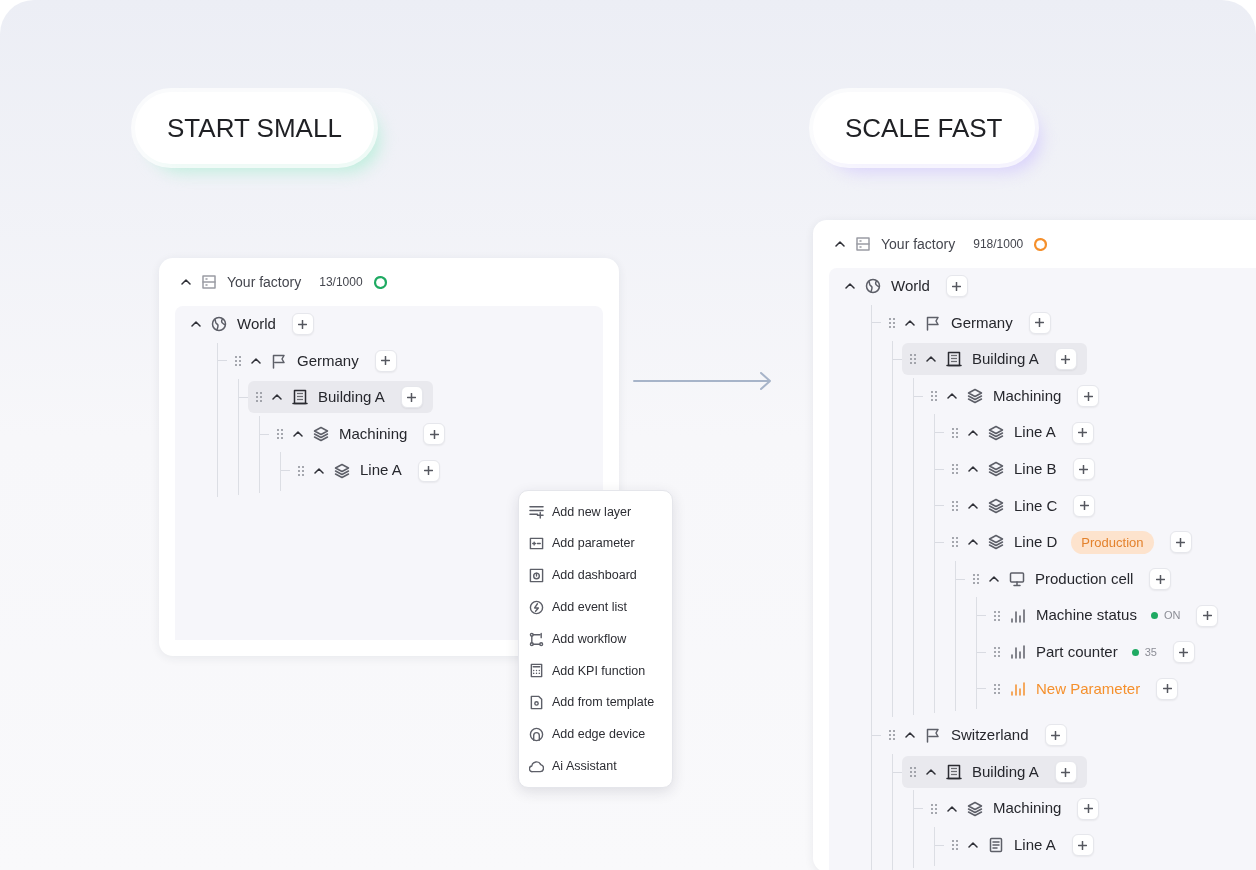  What do you see at coordinates (1018, 652) in the screenshot?
I see `bar-chart-icon` at bounding box center [1018, 652].